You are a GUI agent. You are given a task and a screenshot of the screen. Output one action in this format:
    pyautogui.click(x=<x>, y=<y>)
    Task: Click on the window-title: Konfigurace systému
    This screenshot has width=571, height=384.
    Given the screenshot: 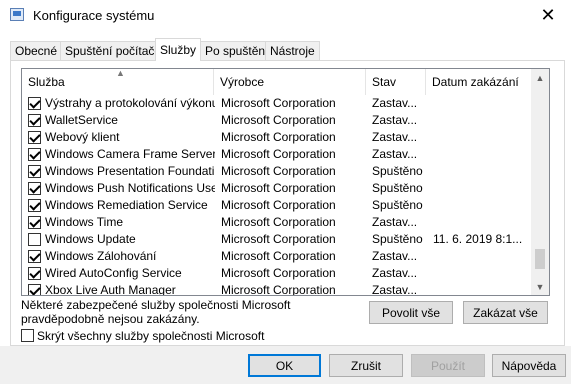 What is the action you would take?
    pyautogui.click(x=94, y=15)
    